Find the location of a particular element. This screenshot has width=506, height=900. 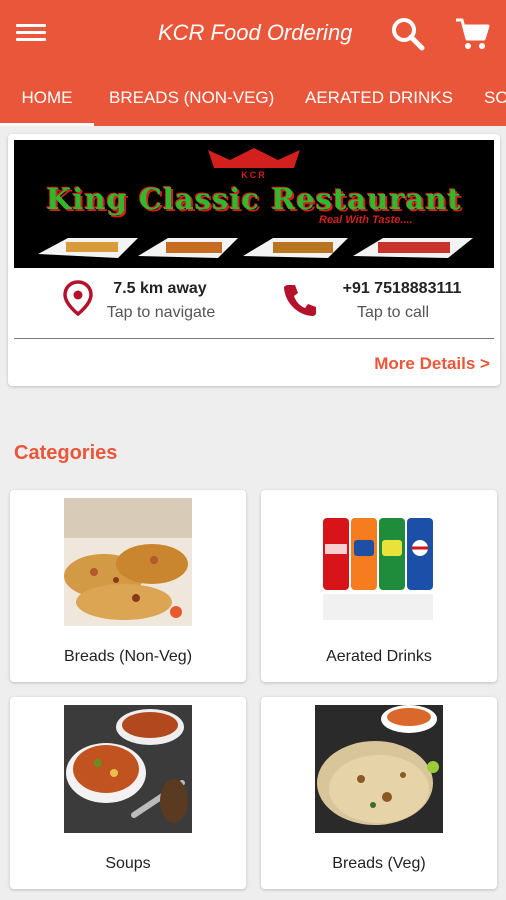

category-label: Soups is located at coordinates (128, 863).